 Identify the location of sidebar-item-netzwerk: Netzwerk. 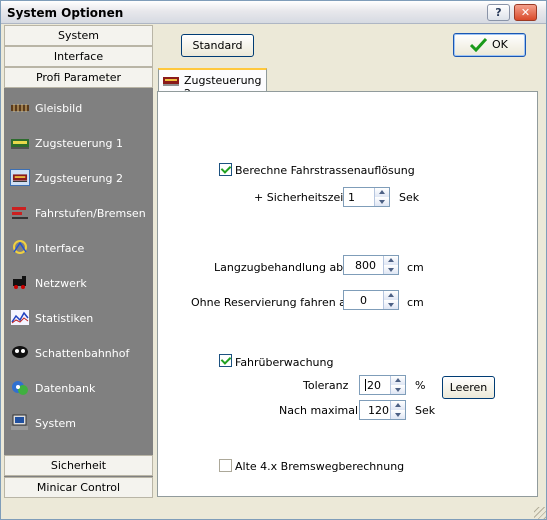
(78, 283).